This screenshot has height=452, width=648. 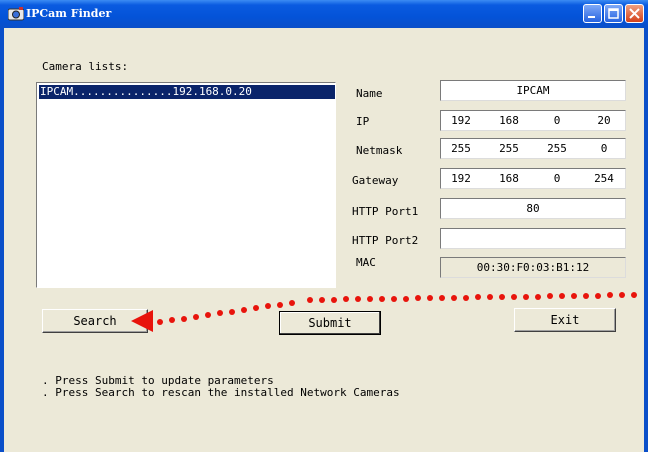 I want to click on ip-octet: 192, so click(x=461, y=120).